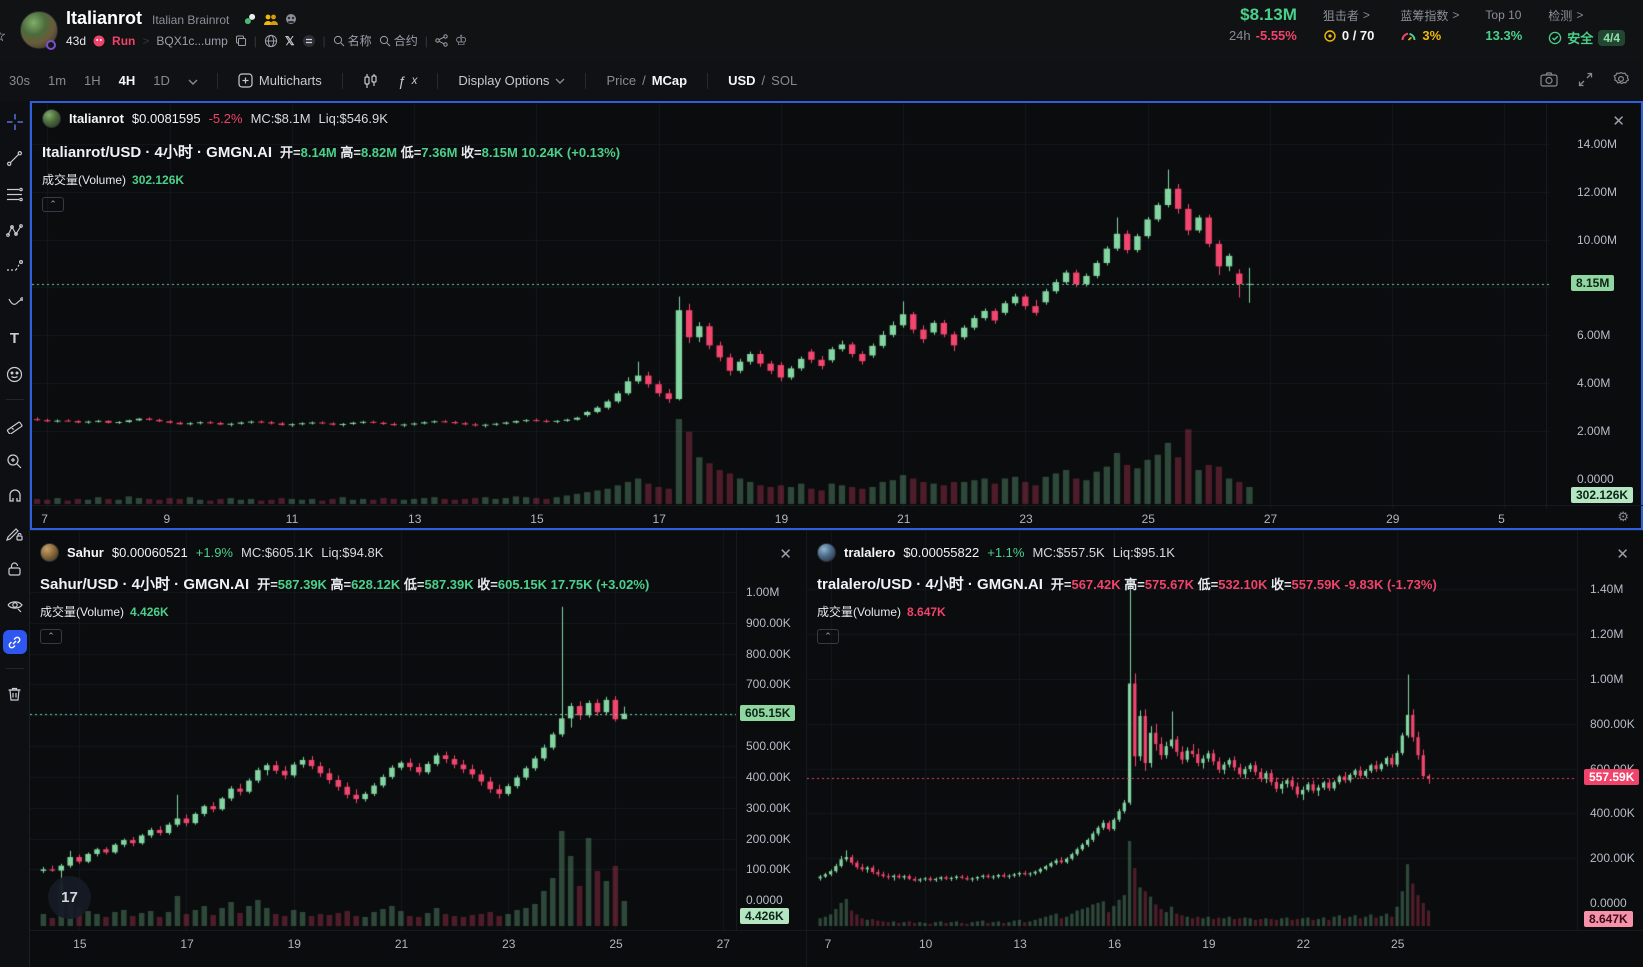 This screenshot has width=1643, height=967. Describe the element at coordinates (161, 80) in the screenshot. I see `timeframe-1d: 1D` at that location.